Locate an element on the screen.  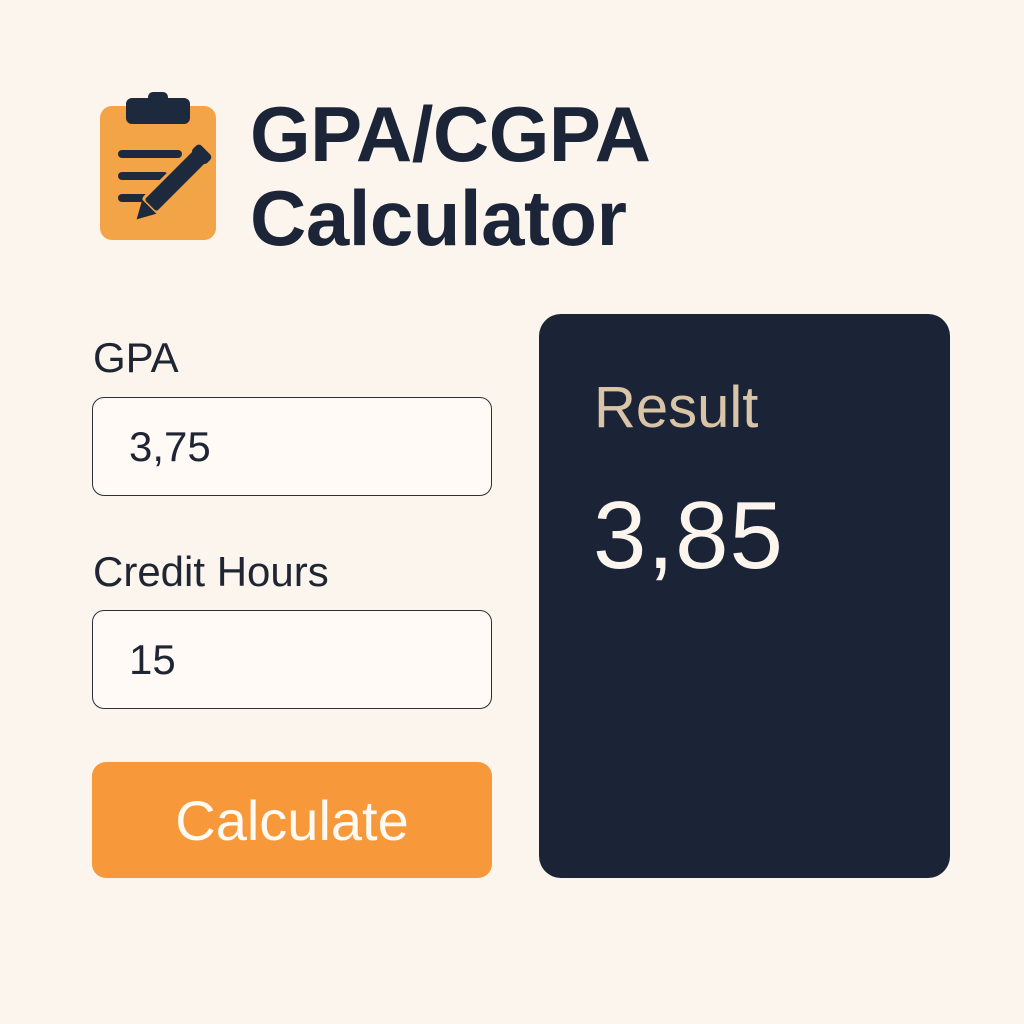
calculate-button: Calculate is located at coordinates (292, 820).